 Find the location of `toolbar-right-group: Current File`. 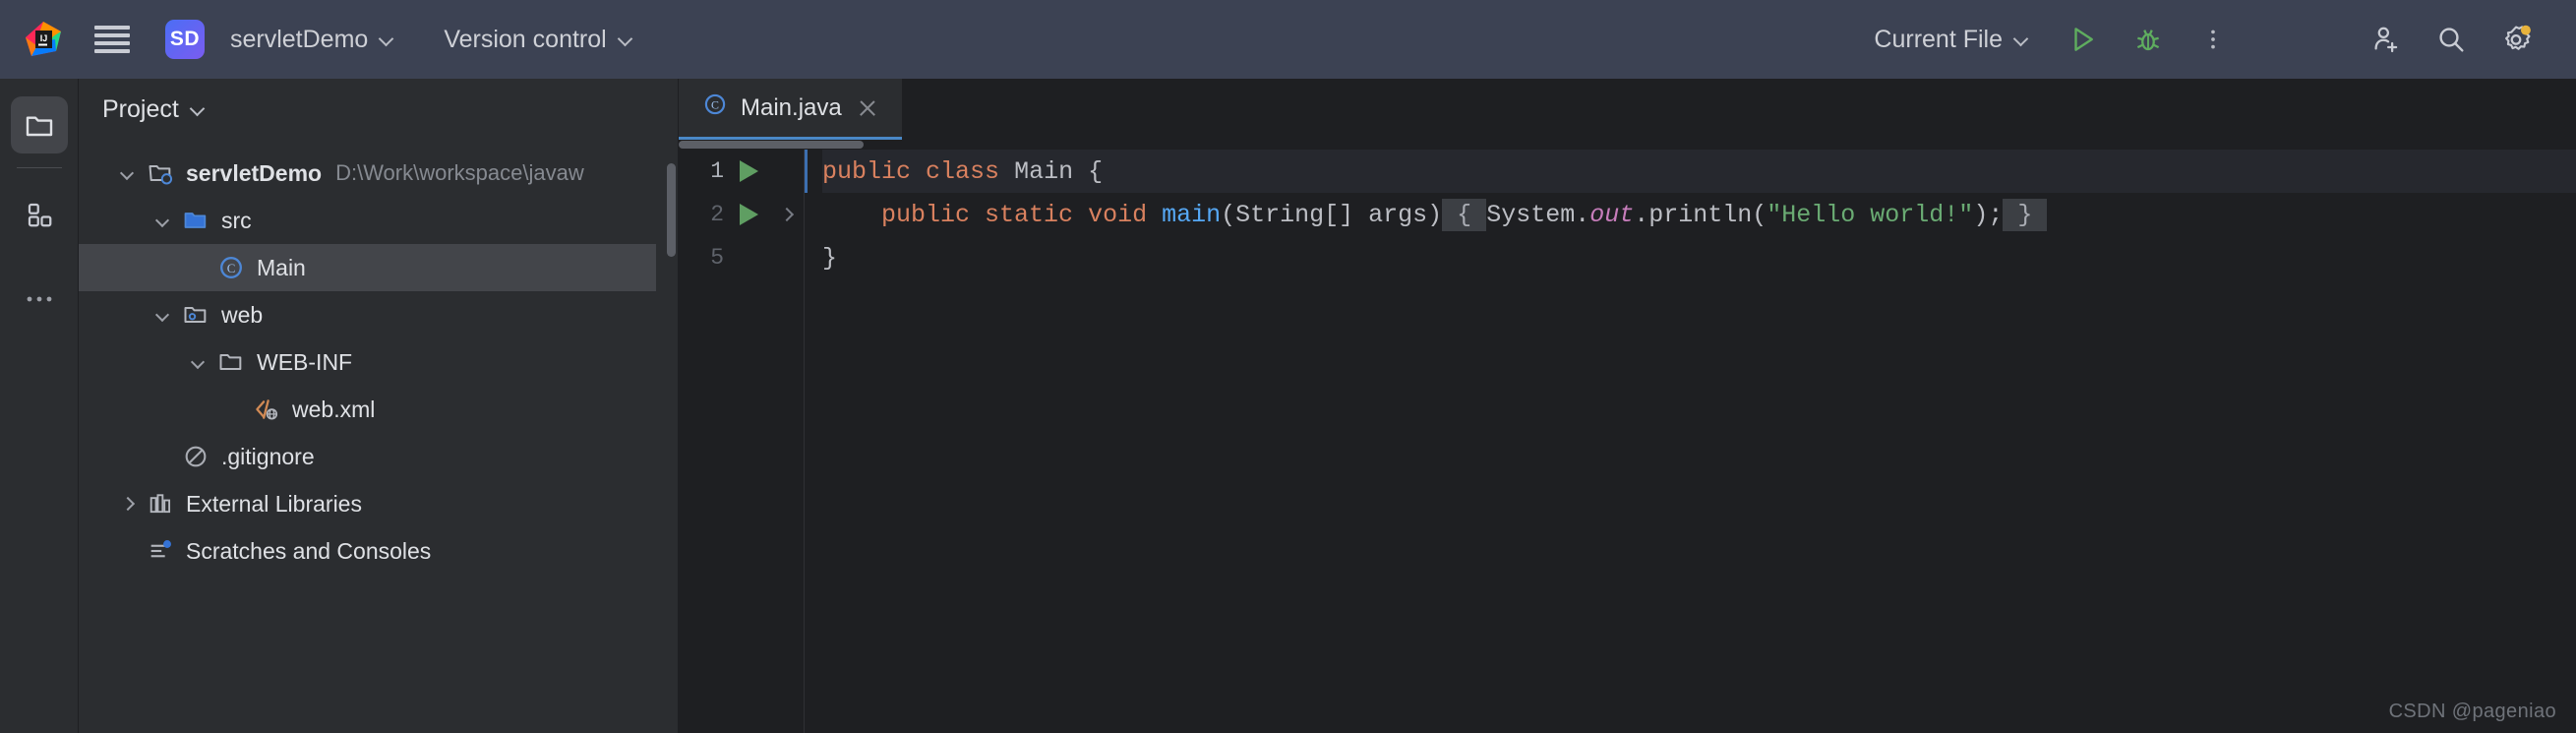

toolbar-right-group: Current File is located at coordinates (2206, 39).